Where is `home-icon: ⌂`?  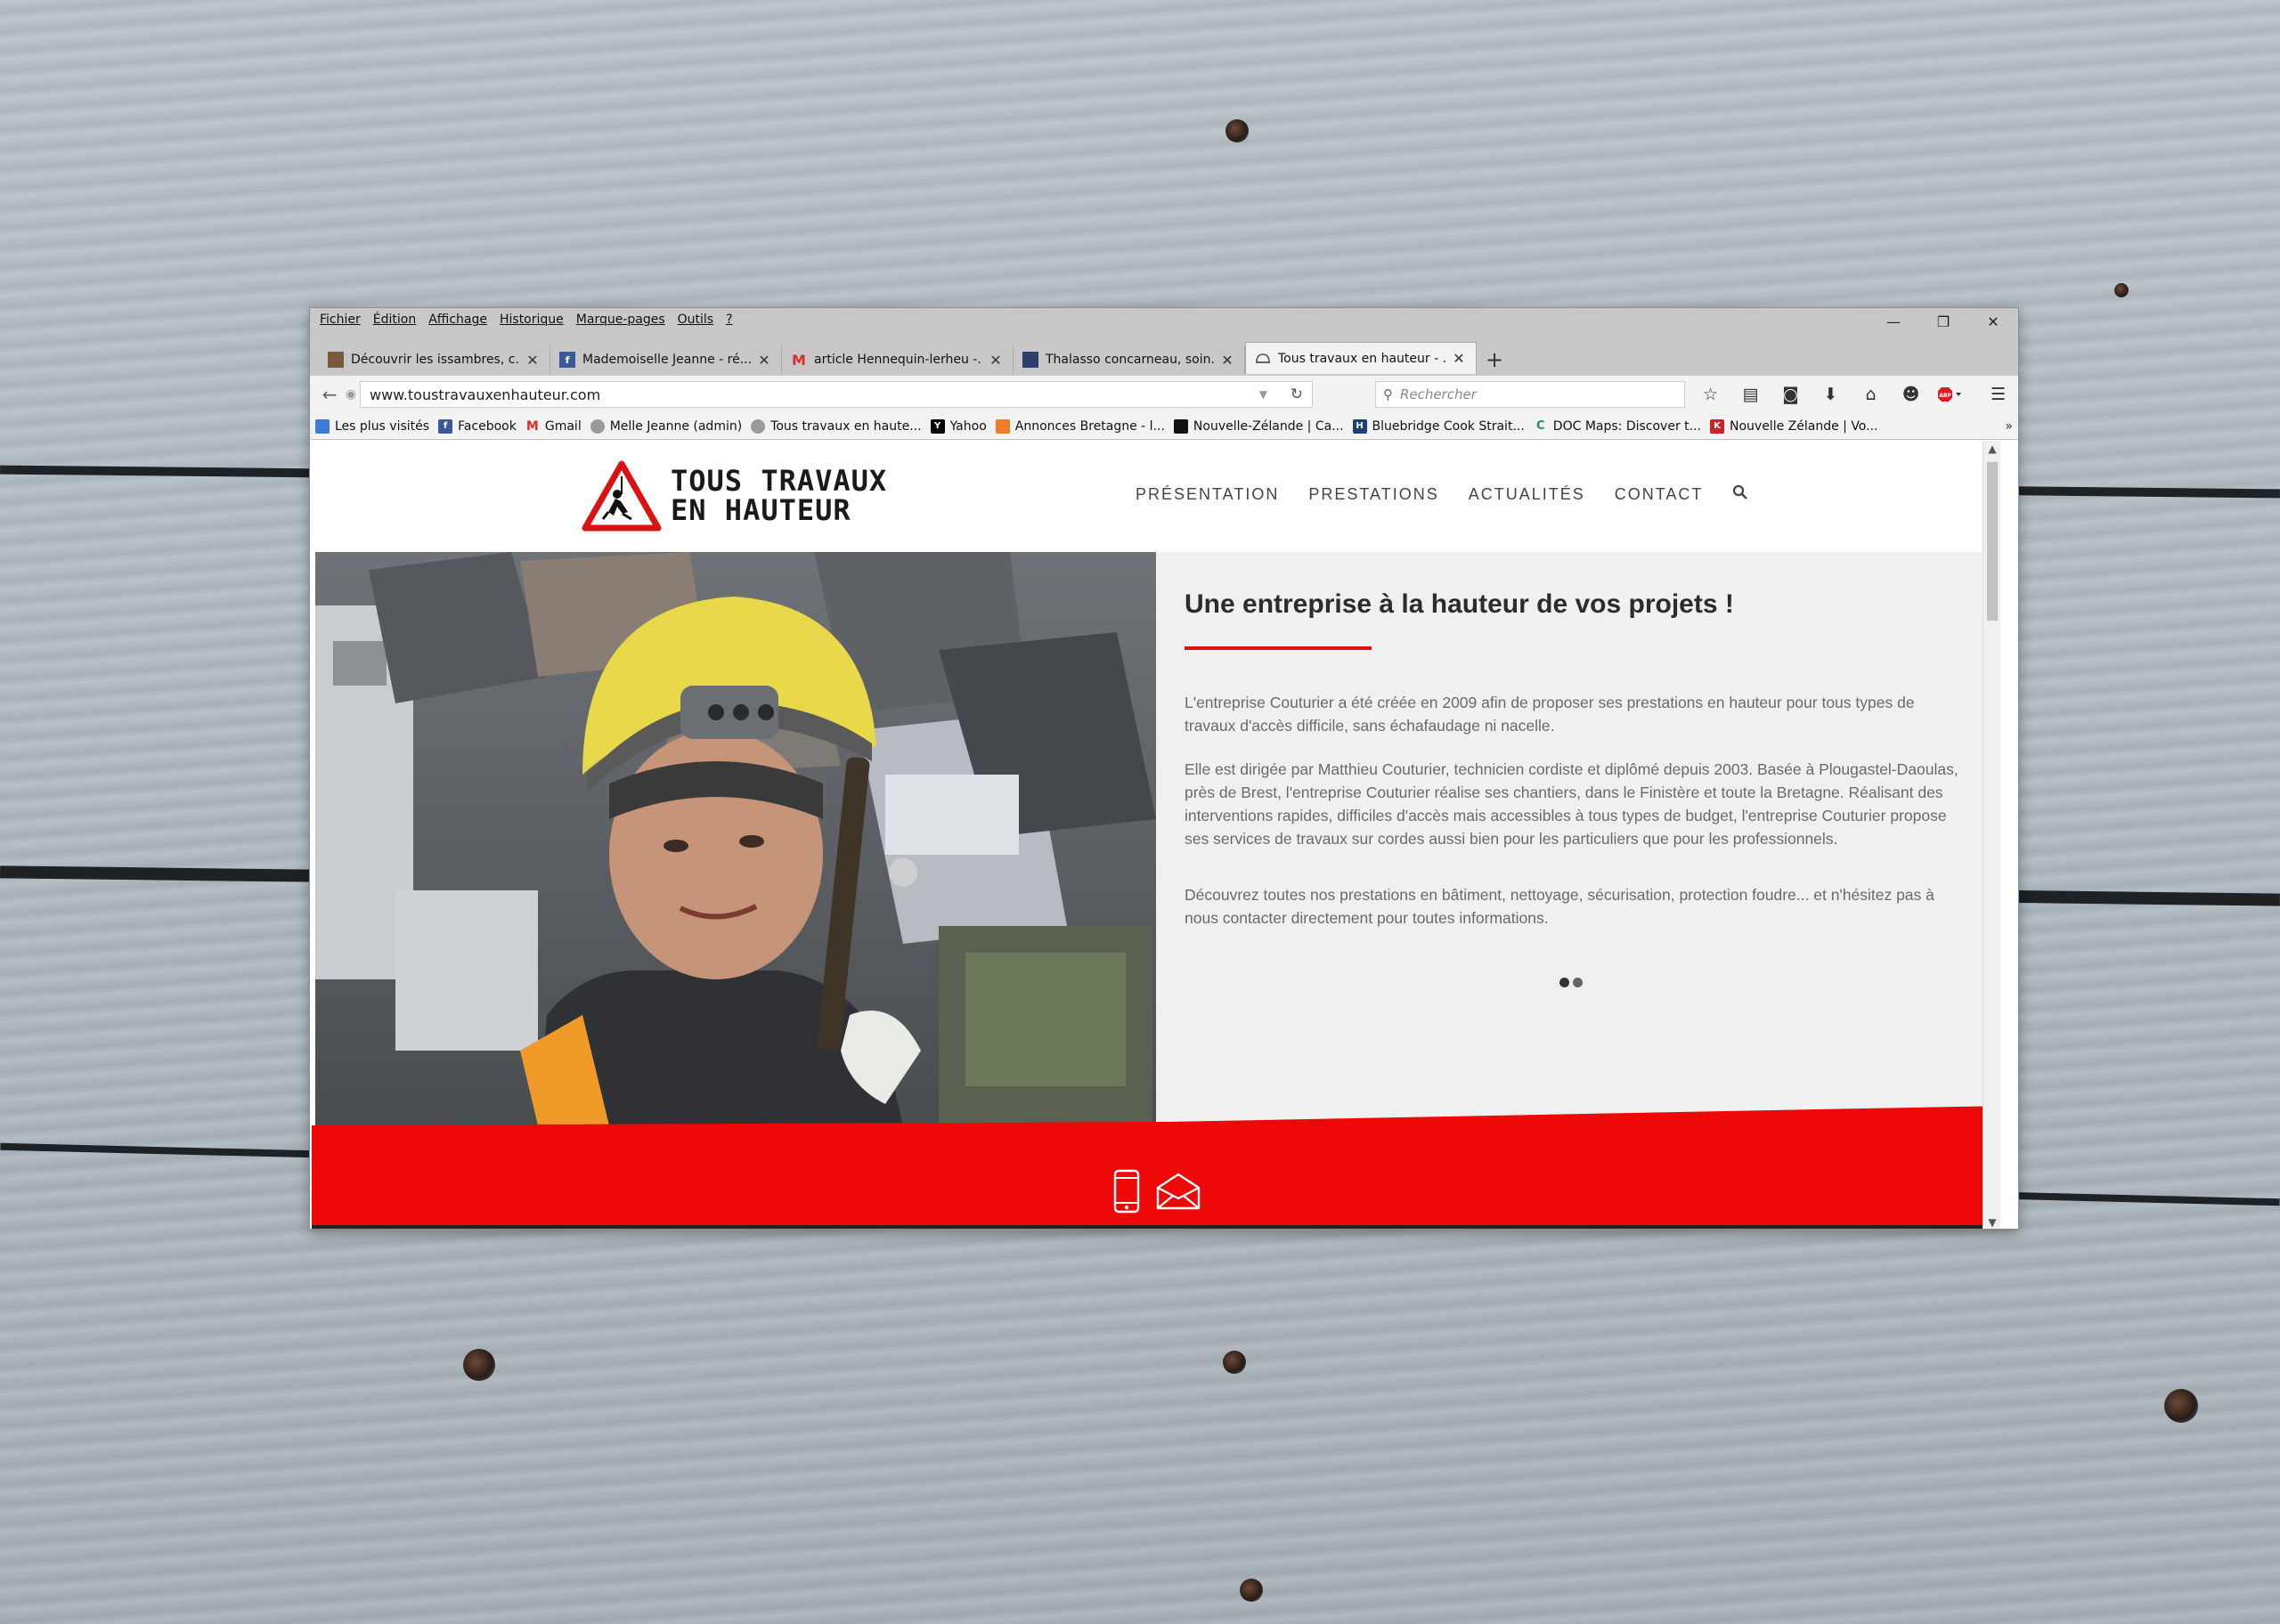 home-icon: ⌂ is located at coordinates (1871, 394).